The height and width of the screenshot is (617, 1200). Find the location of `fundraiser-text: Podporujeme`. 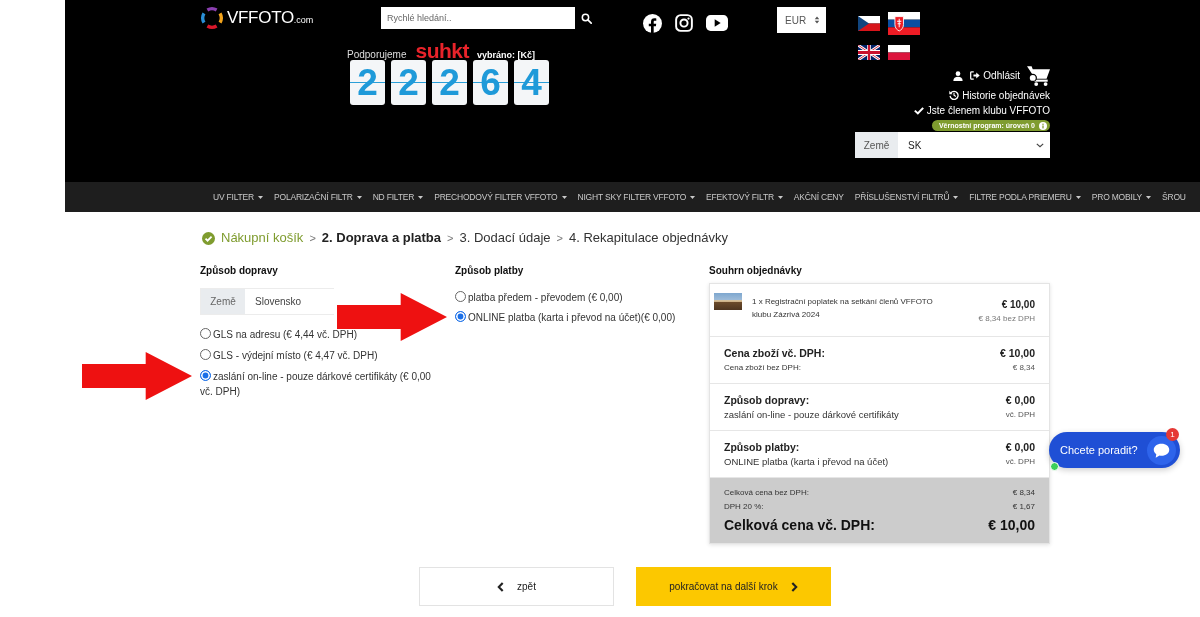

fundraiser-text: Podporujeme is located at coordinates (377, 54).